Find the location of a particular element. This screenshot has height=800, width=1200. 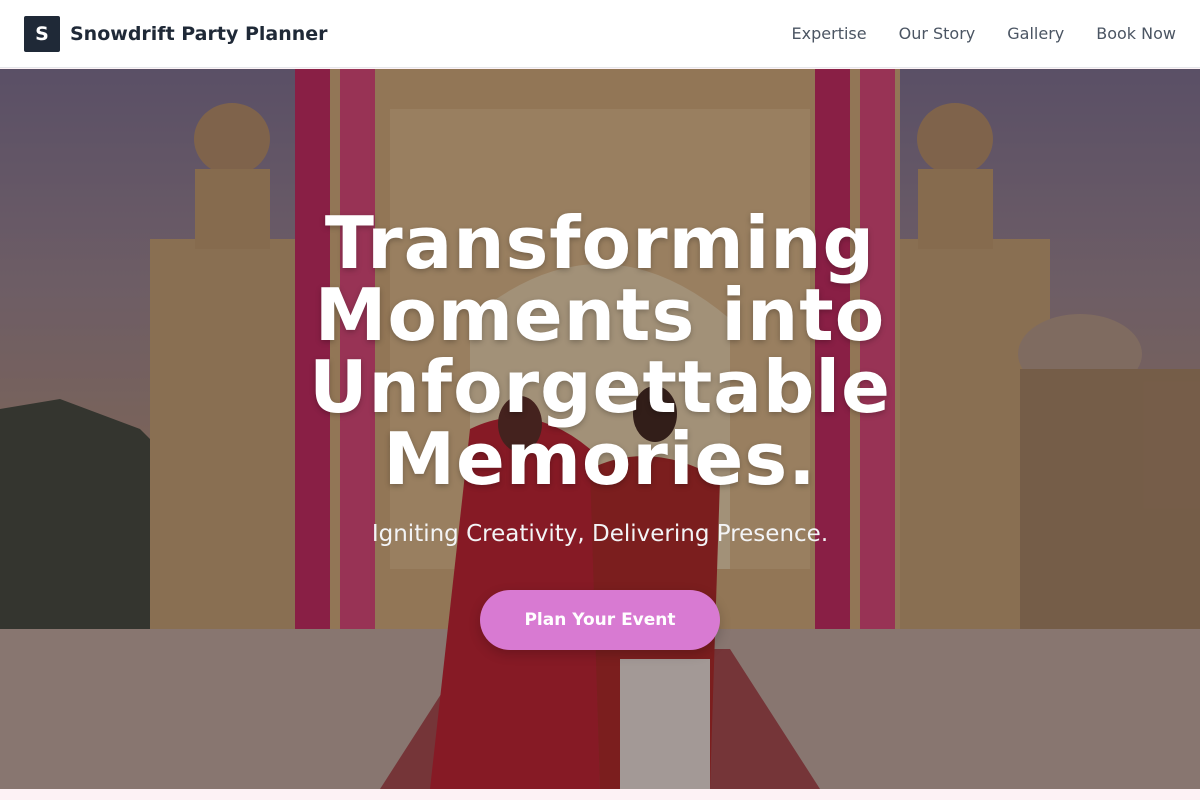

nav-link-book-now: Book Now is located at coordinates (1136, 33).